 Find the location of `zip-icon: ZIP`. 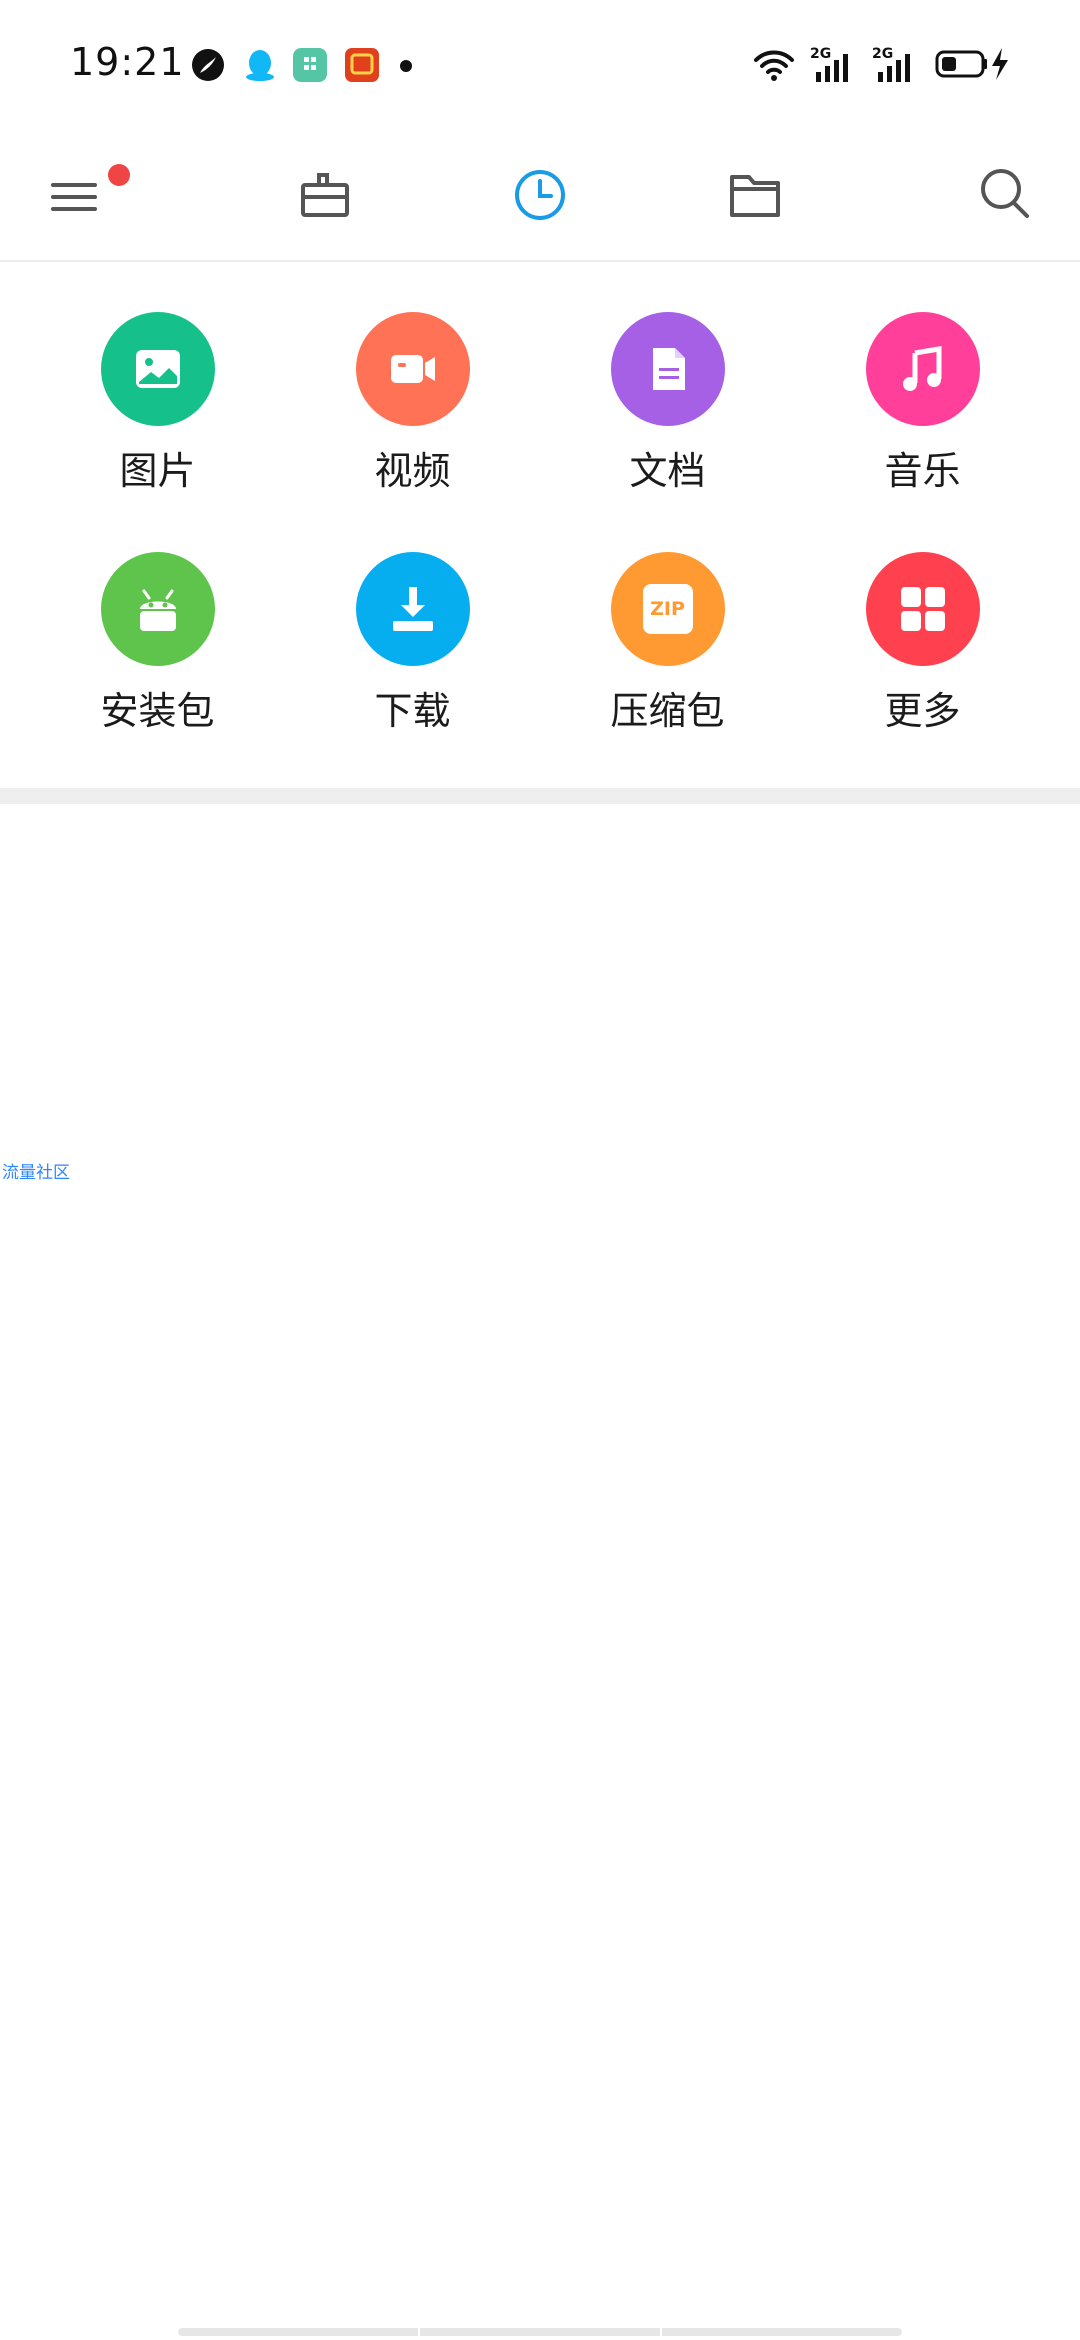

zip-icon: ZIP is located at coordinates (667, 609).